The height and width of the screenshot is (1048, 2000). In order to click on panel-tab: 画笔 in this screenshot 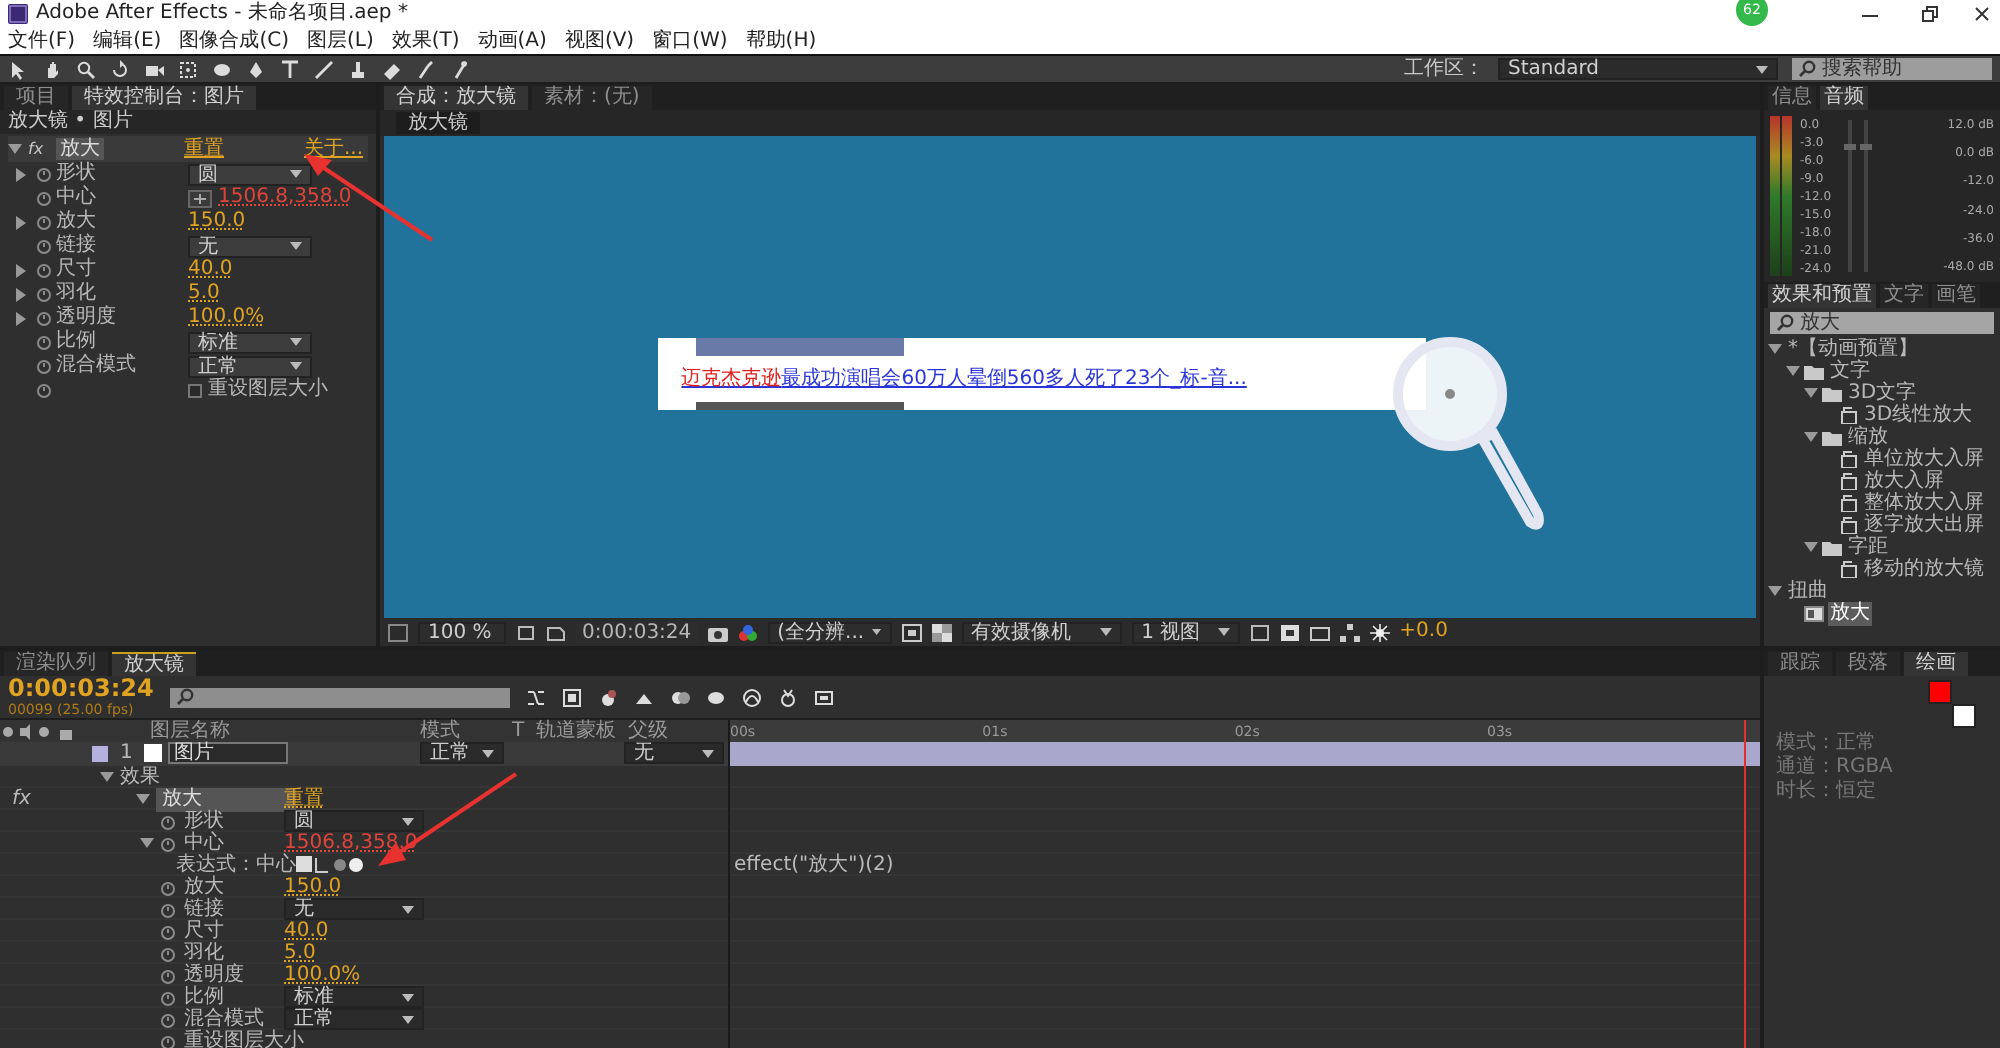, I will do `click(1956, 296)`.